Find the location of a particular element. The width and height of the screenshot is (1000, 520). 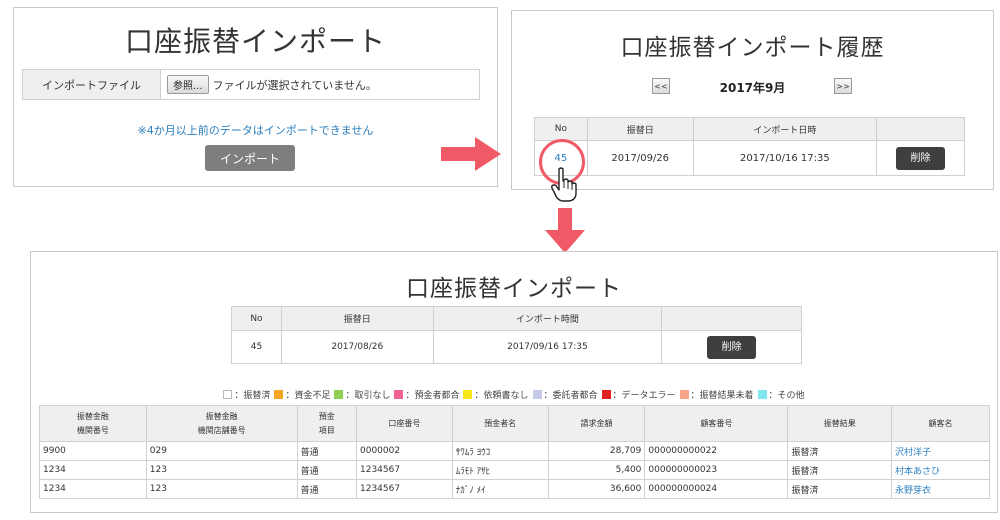

col-customer-name: 顧客名 is located at coordinates (940, 423).